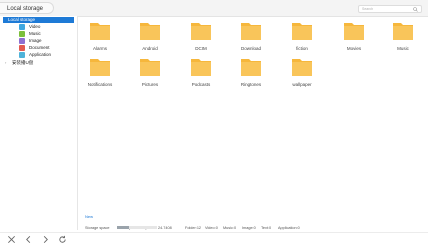  What do you see at coordinates (302, 84) in the screenshot?
I see `folder-name: wallpaper` at bounding box center [302, 84].